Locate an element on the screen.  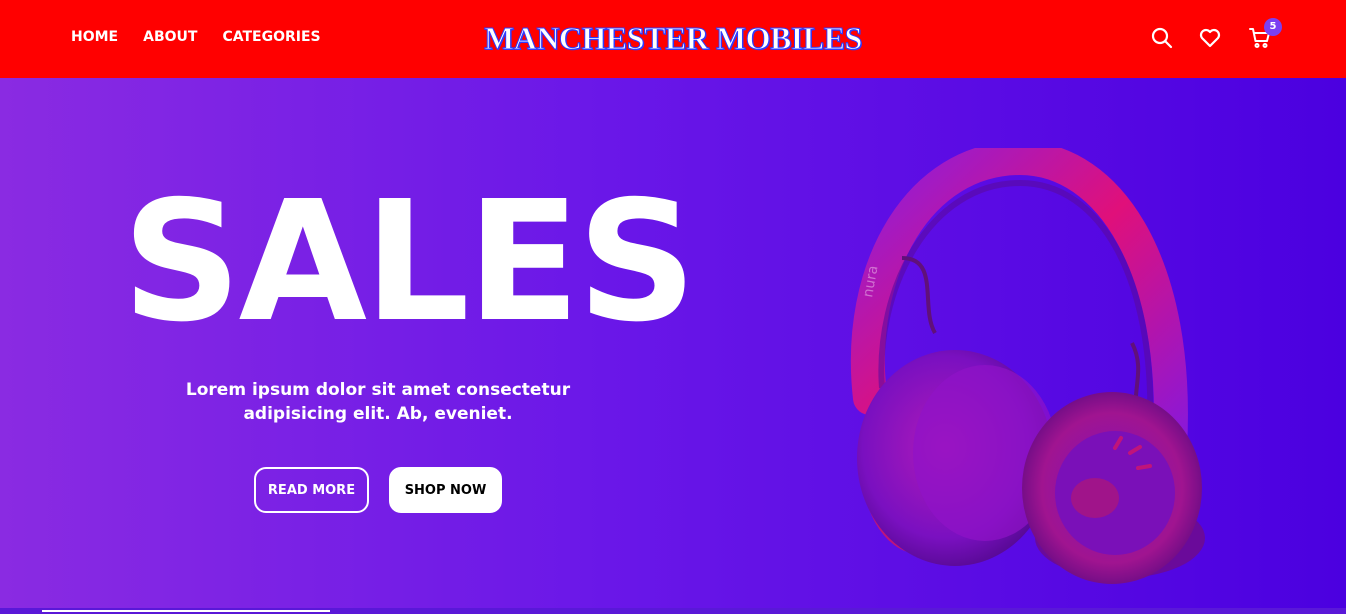
brand-logo: MANCHESTER MOBILES is located at coordinates (673, 38).